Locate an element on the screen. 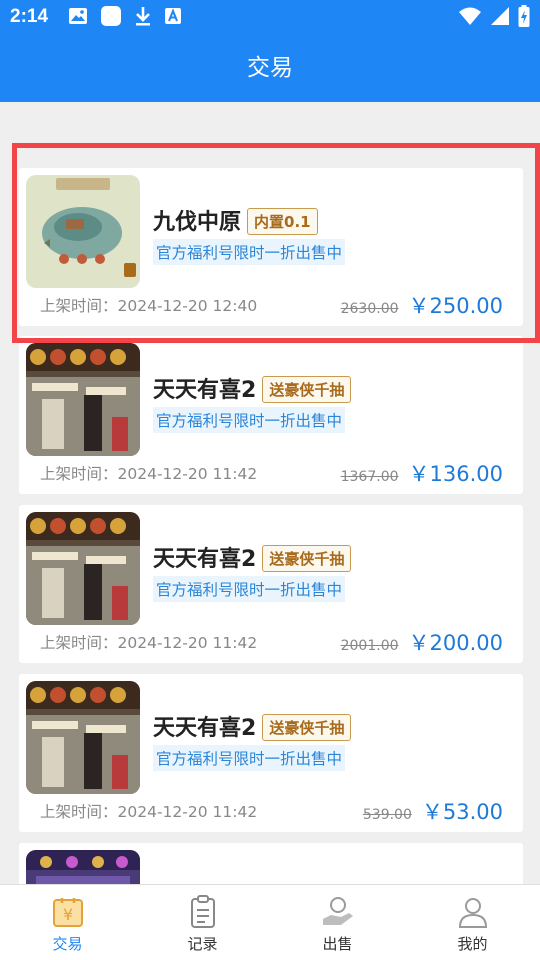 This screenshot has width=540, height=960. tab-records-label: 记录 is located at coordinates (202, 944).